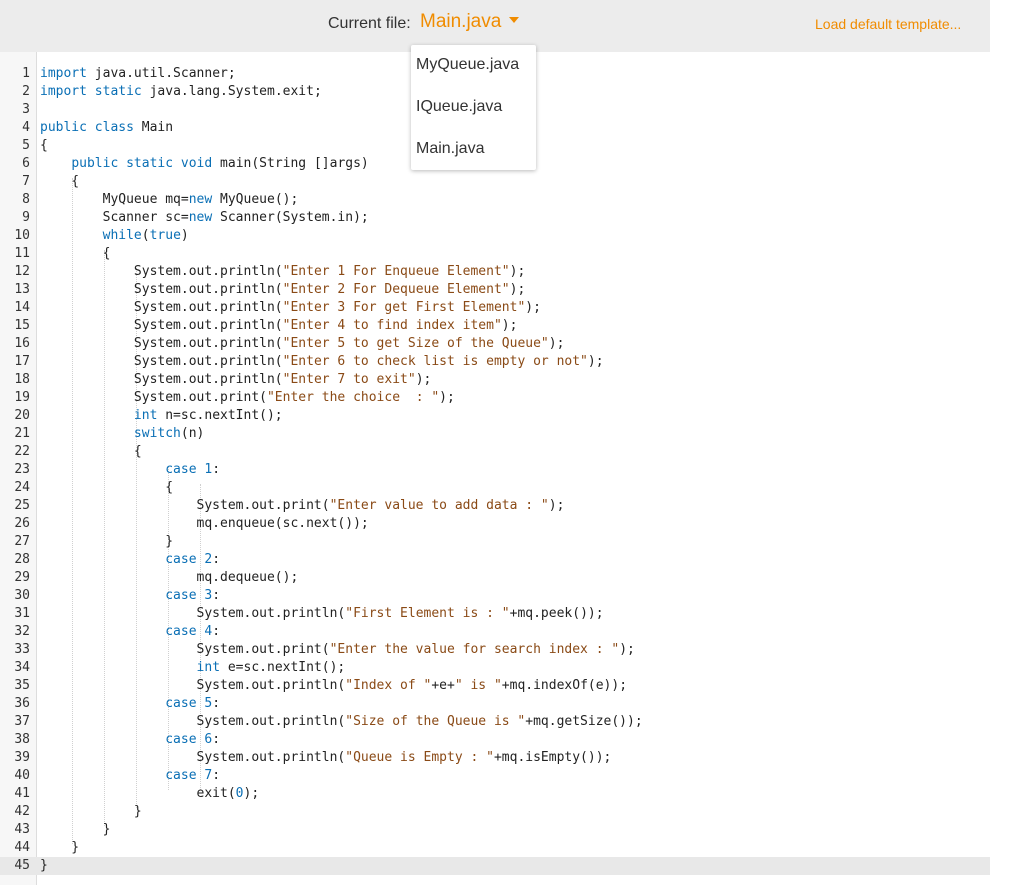 This screenshot has width=1022, height=885. I want to click on line-number: 35, so click(22, 685).